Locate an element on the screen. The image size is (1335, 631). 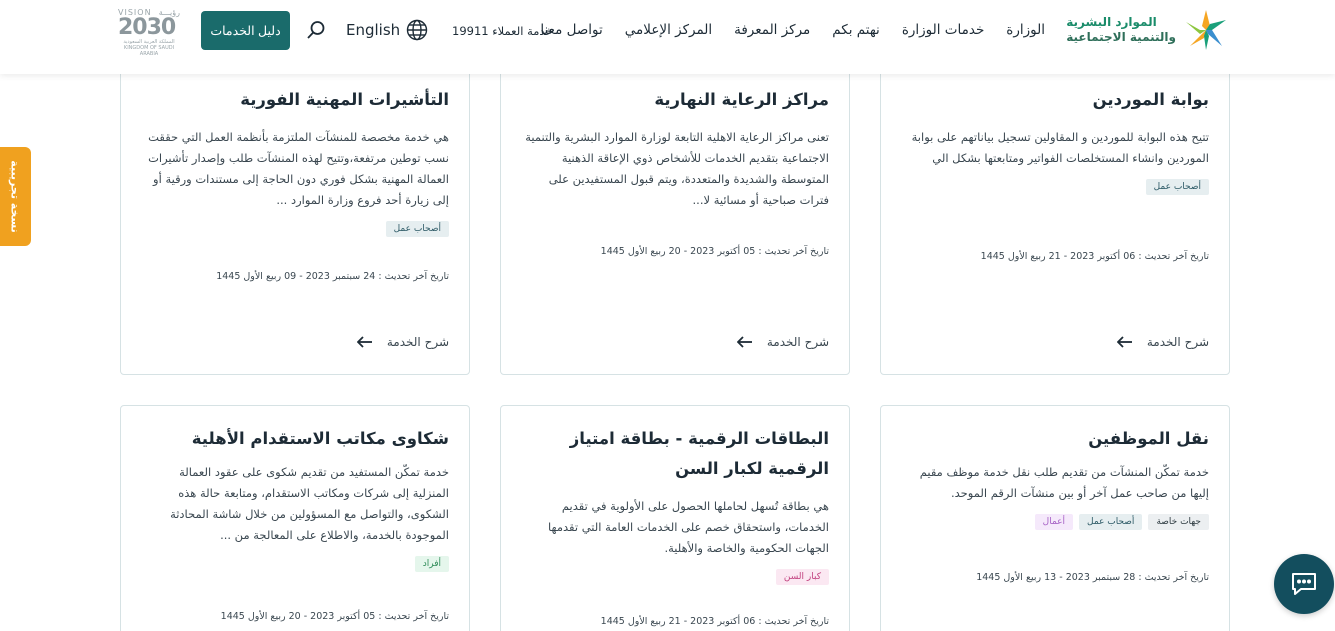
beta-version-tab: نسخة تجريبية is located at coordinates (15, 196).